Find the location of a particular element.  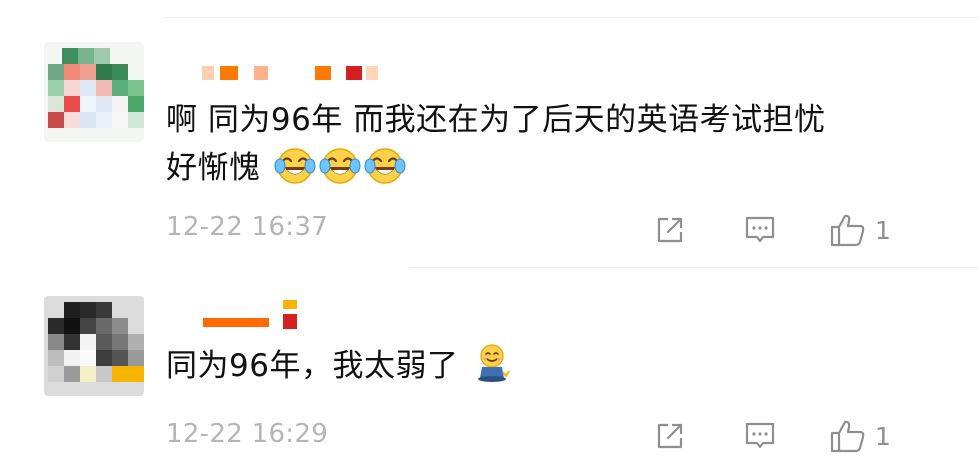

comment-text-line2-text: 好惭愧 is located at coordinates (213, 168).